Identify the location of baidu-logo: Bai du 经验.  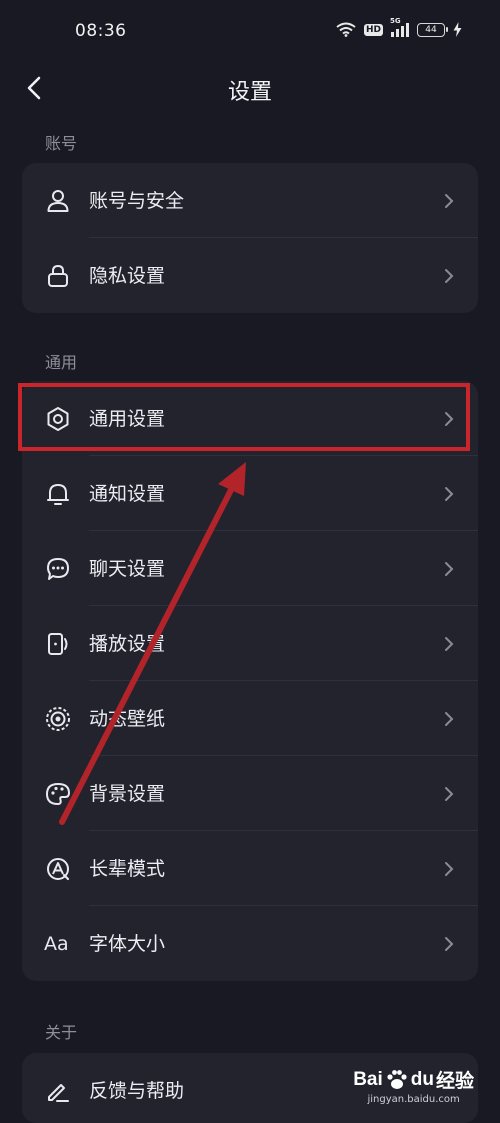
(413, 1080).